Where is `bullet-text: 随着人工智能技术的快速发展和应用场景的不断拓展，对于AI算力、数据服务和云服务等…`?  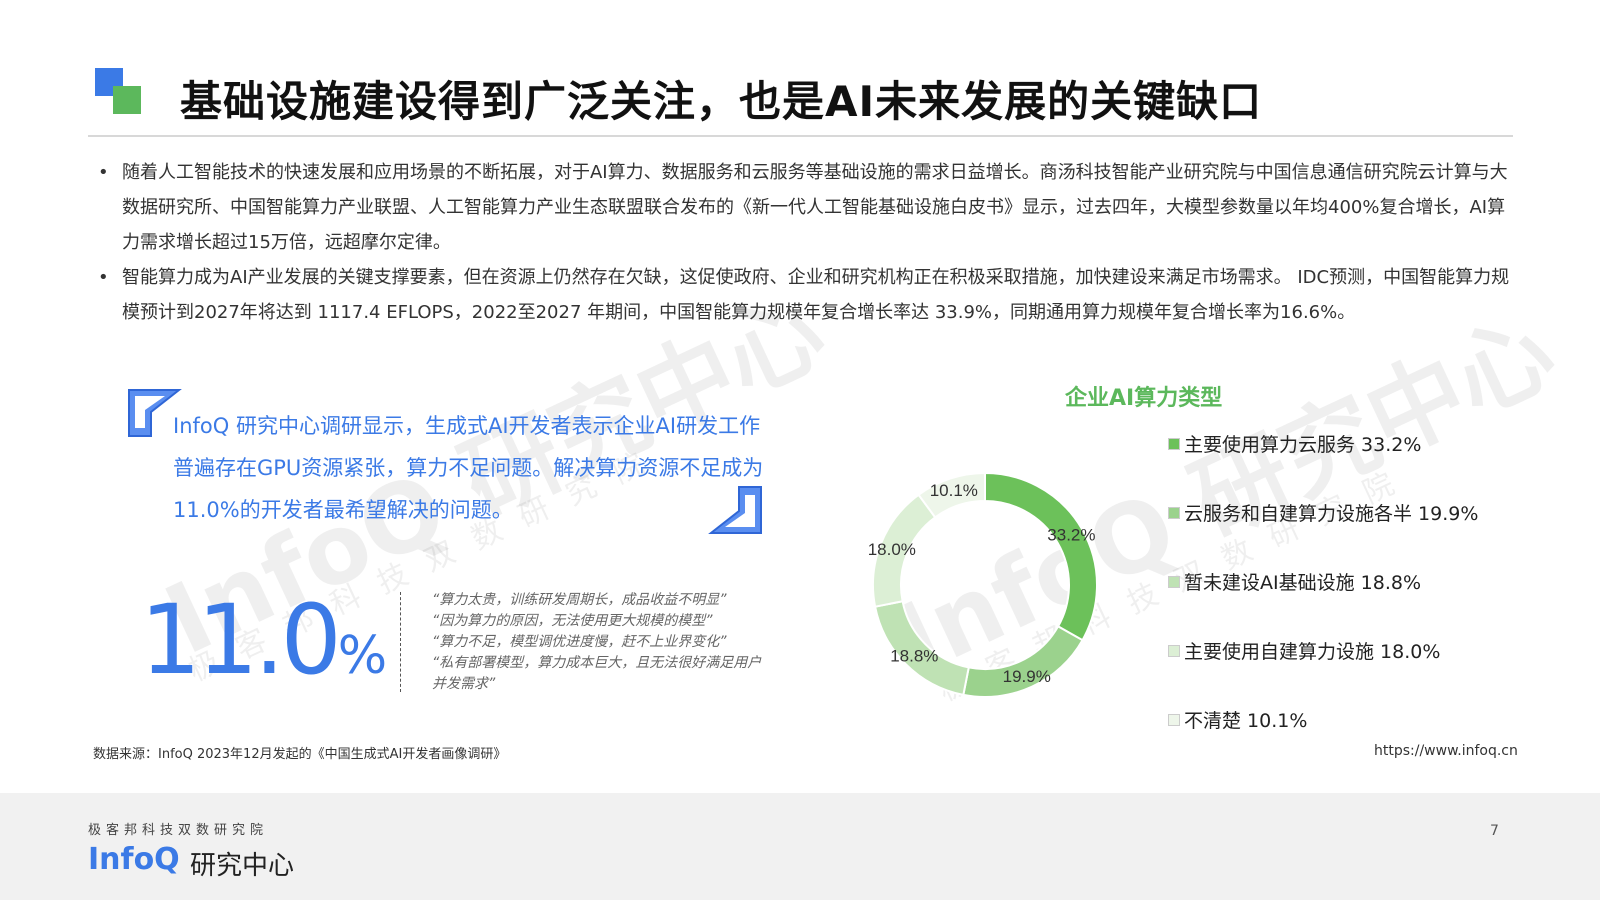 bullet-text: 随着人工智能技术的快速发展和应用场景的不断拓展，对于AI算力、数据服务和云服务等… is located at coordinates (815, 207).